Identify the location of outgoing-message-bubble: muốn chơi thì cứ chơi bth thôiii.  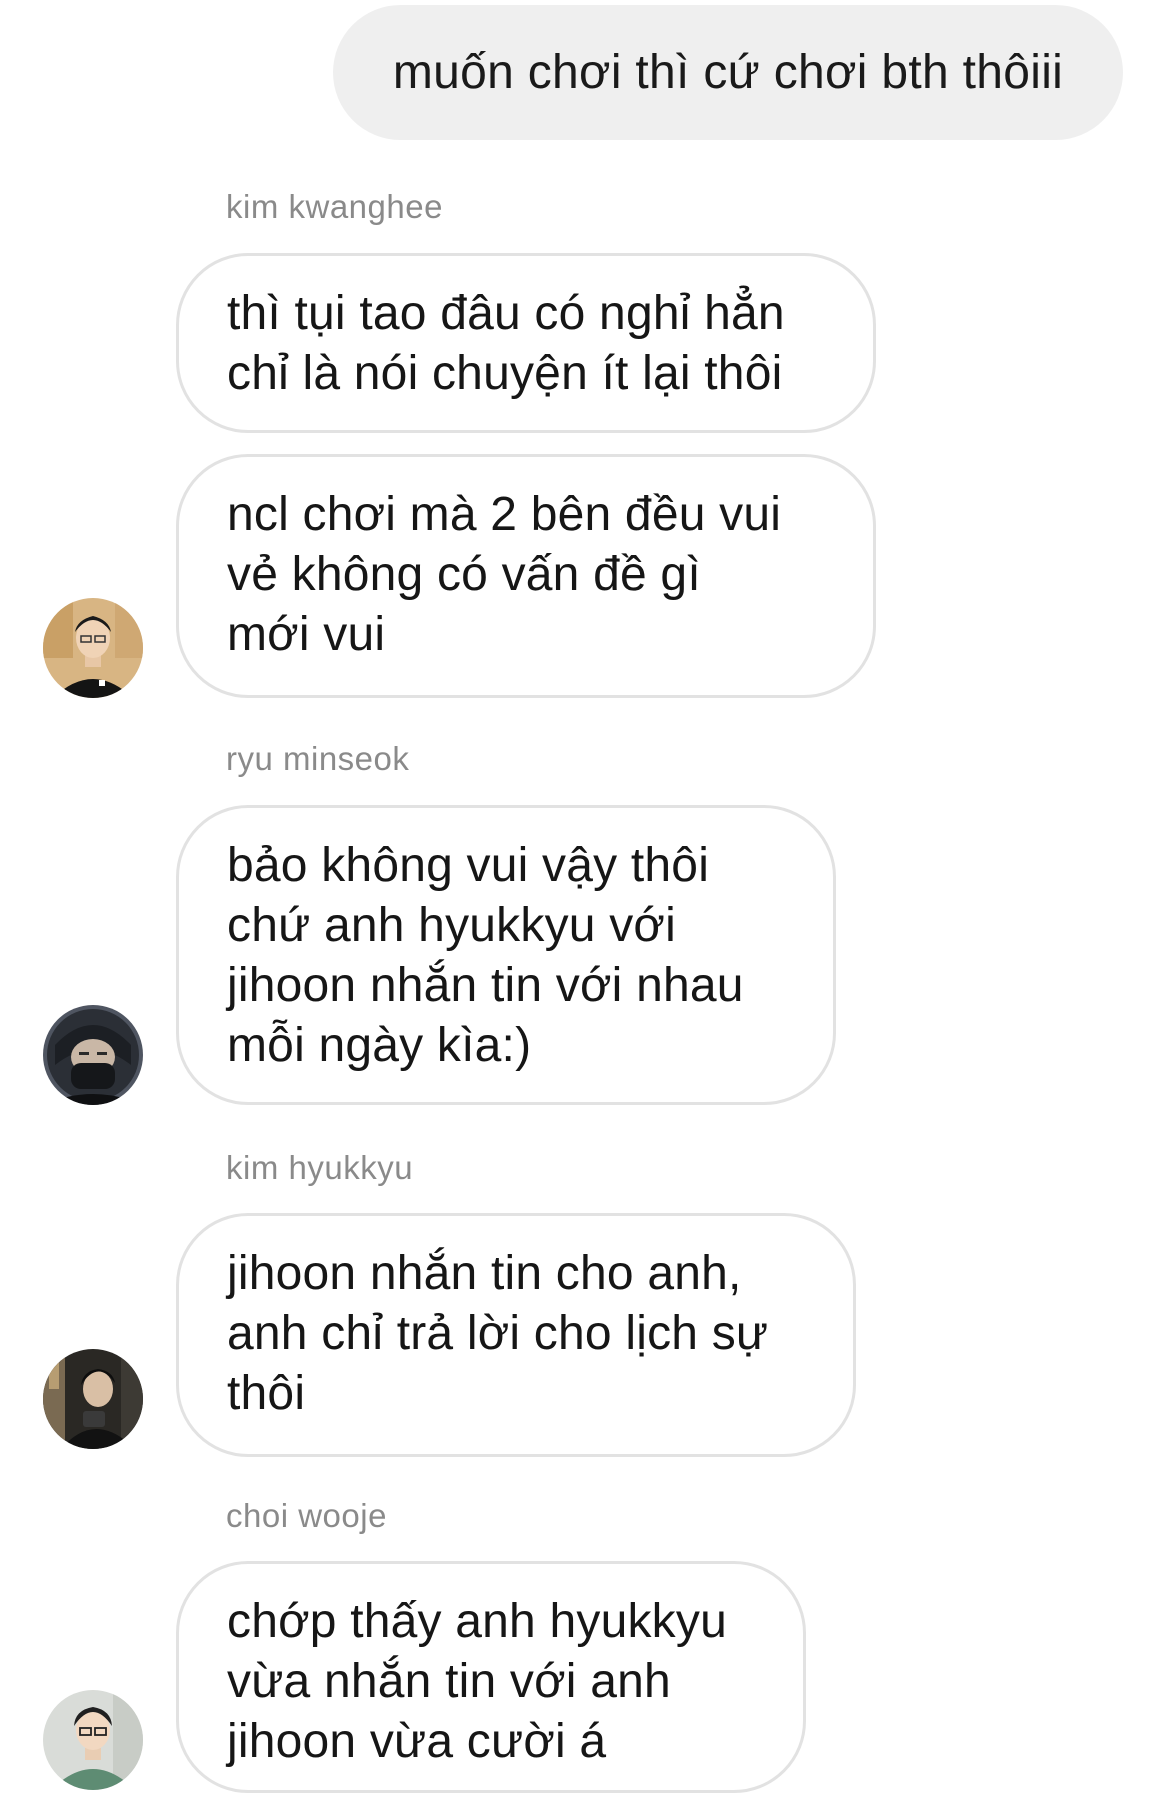
(728, 72).